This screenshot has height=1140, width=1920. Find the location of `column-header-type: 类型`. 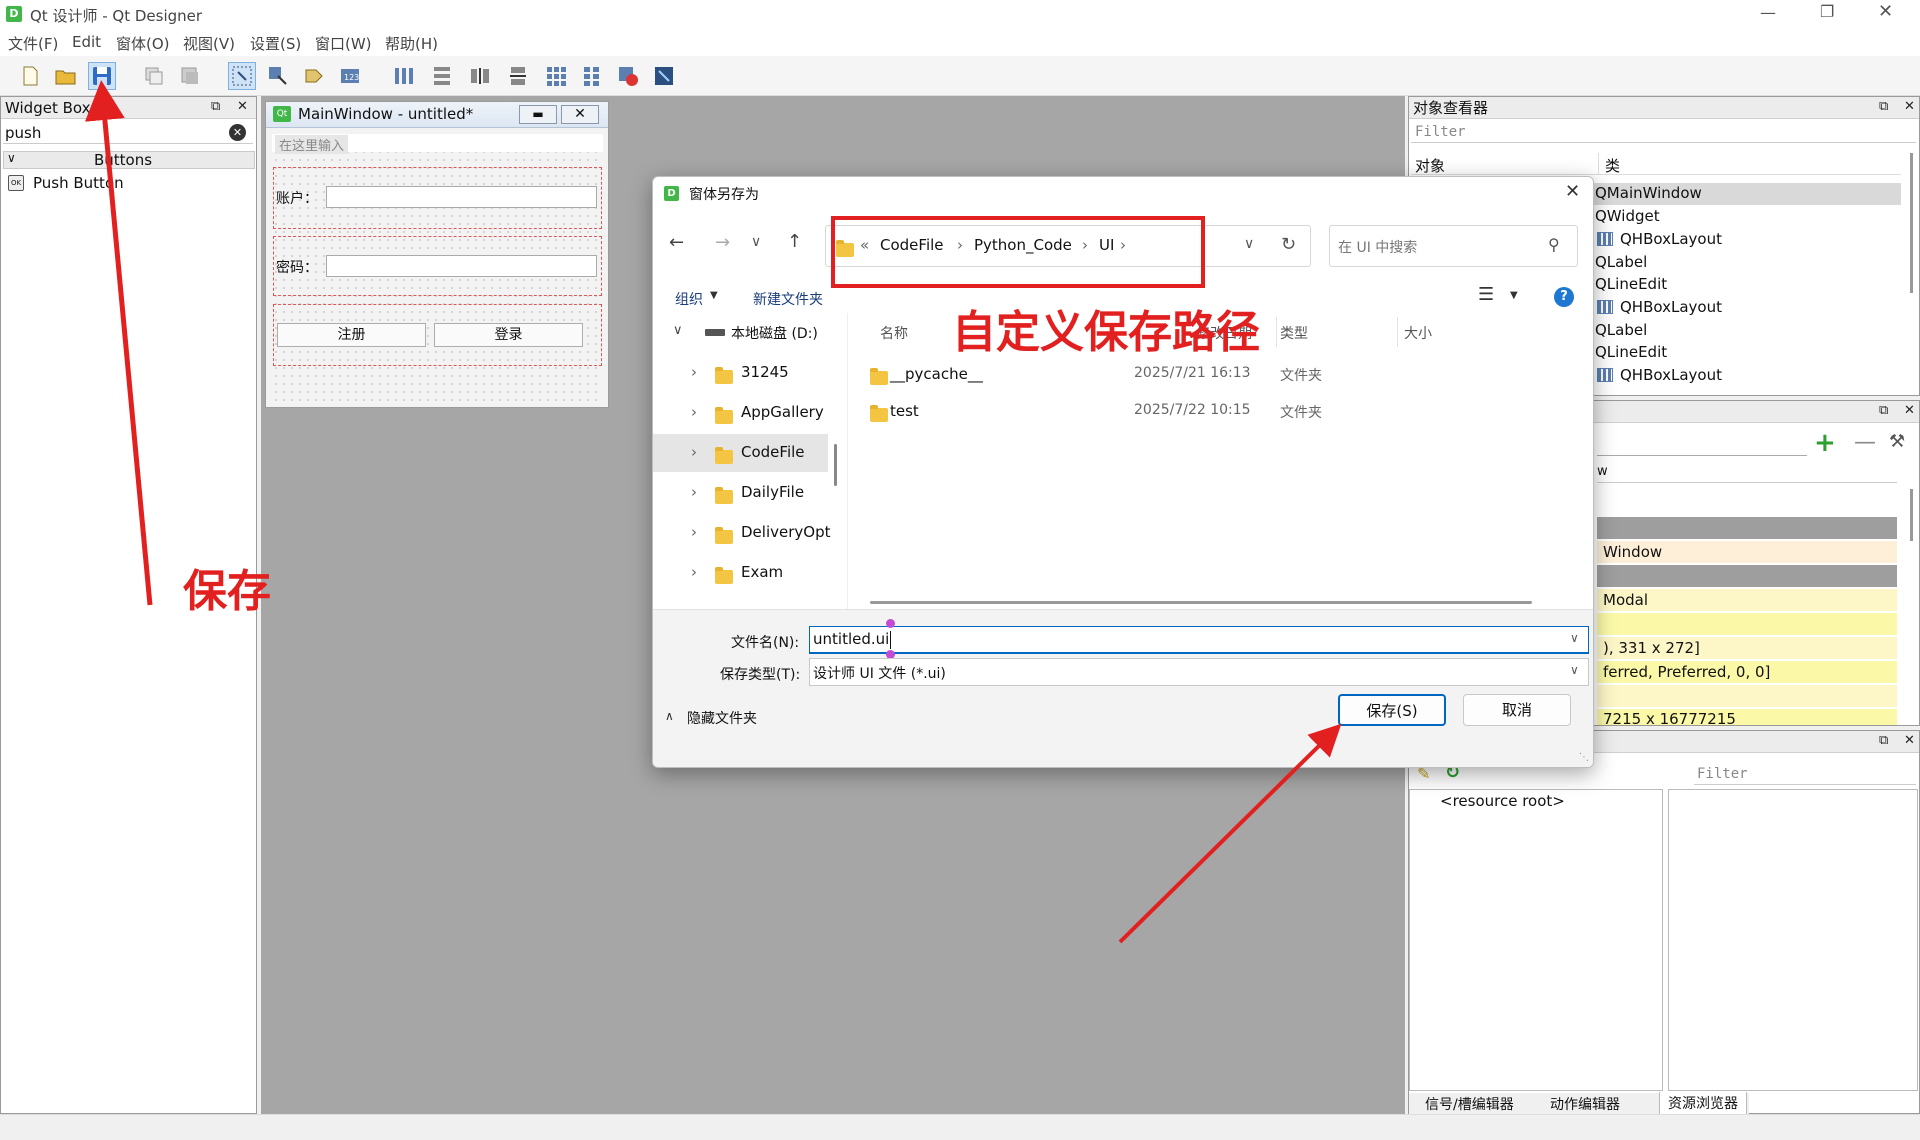

column-header-type: 类型 is located at coordinates (1294, 333).